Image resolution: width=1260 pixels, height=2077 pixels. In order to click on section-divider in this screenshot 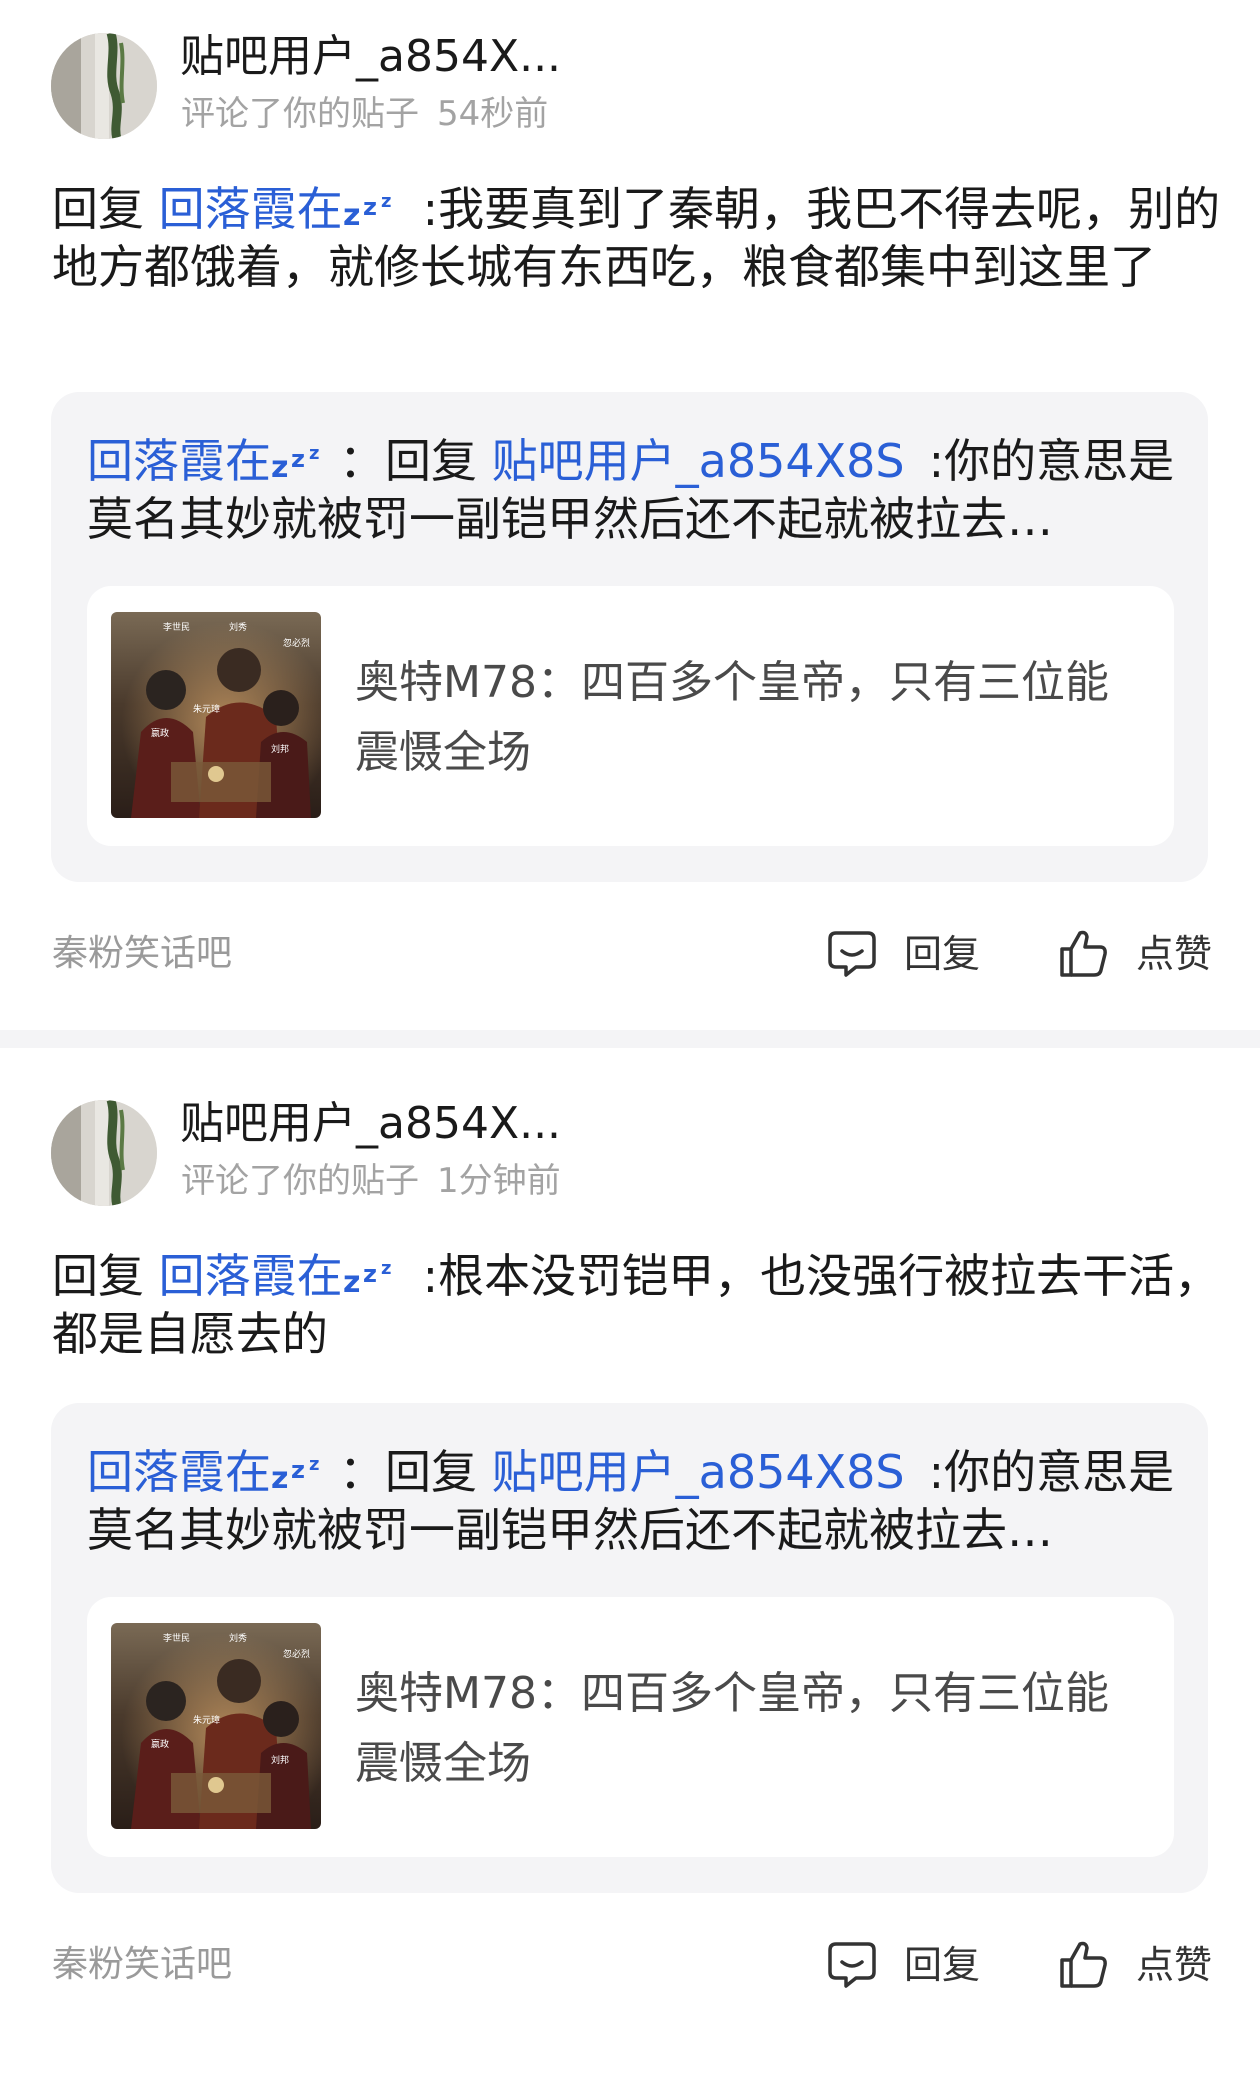, I will do `click(630, 1039)`.